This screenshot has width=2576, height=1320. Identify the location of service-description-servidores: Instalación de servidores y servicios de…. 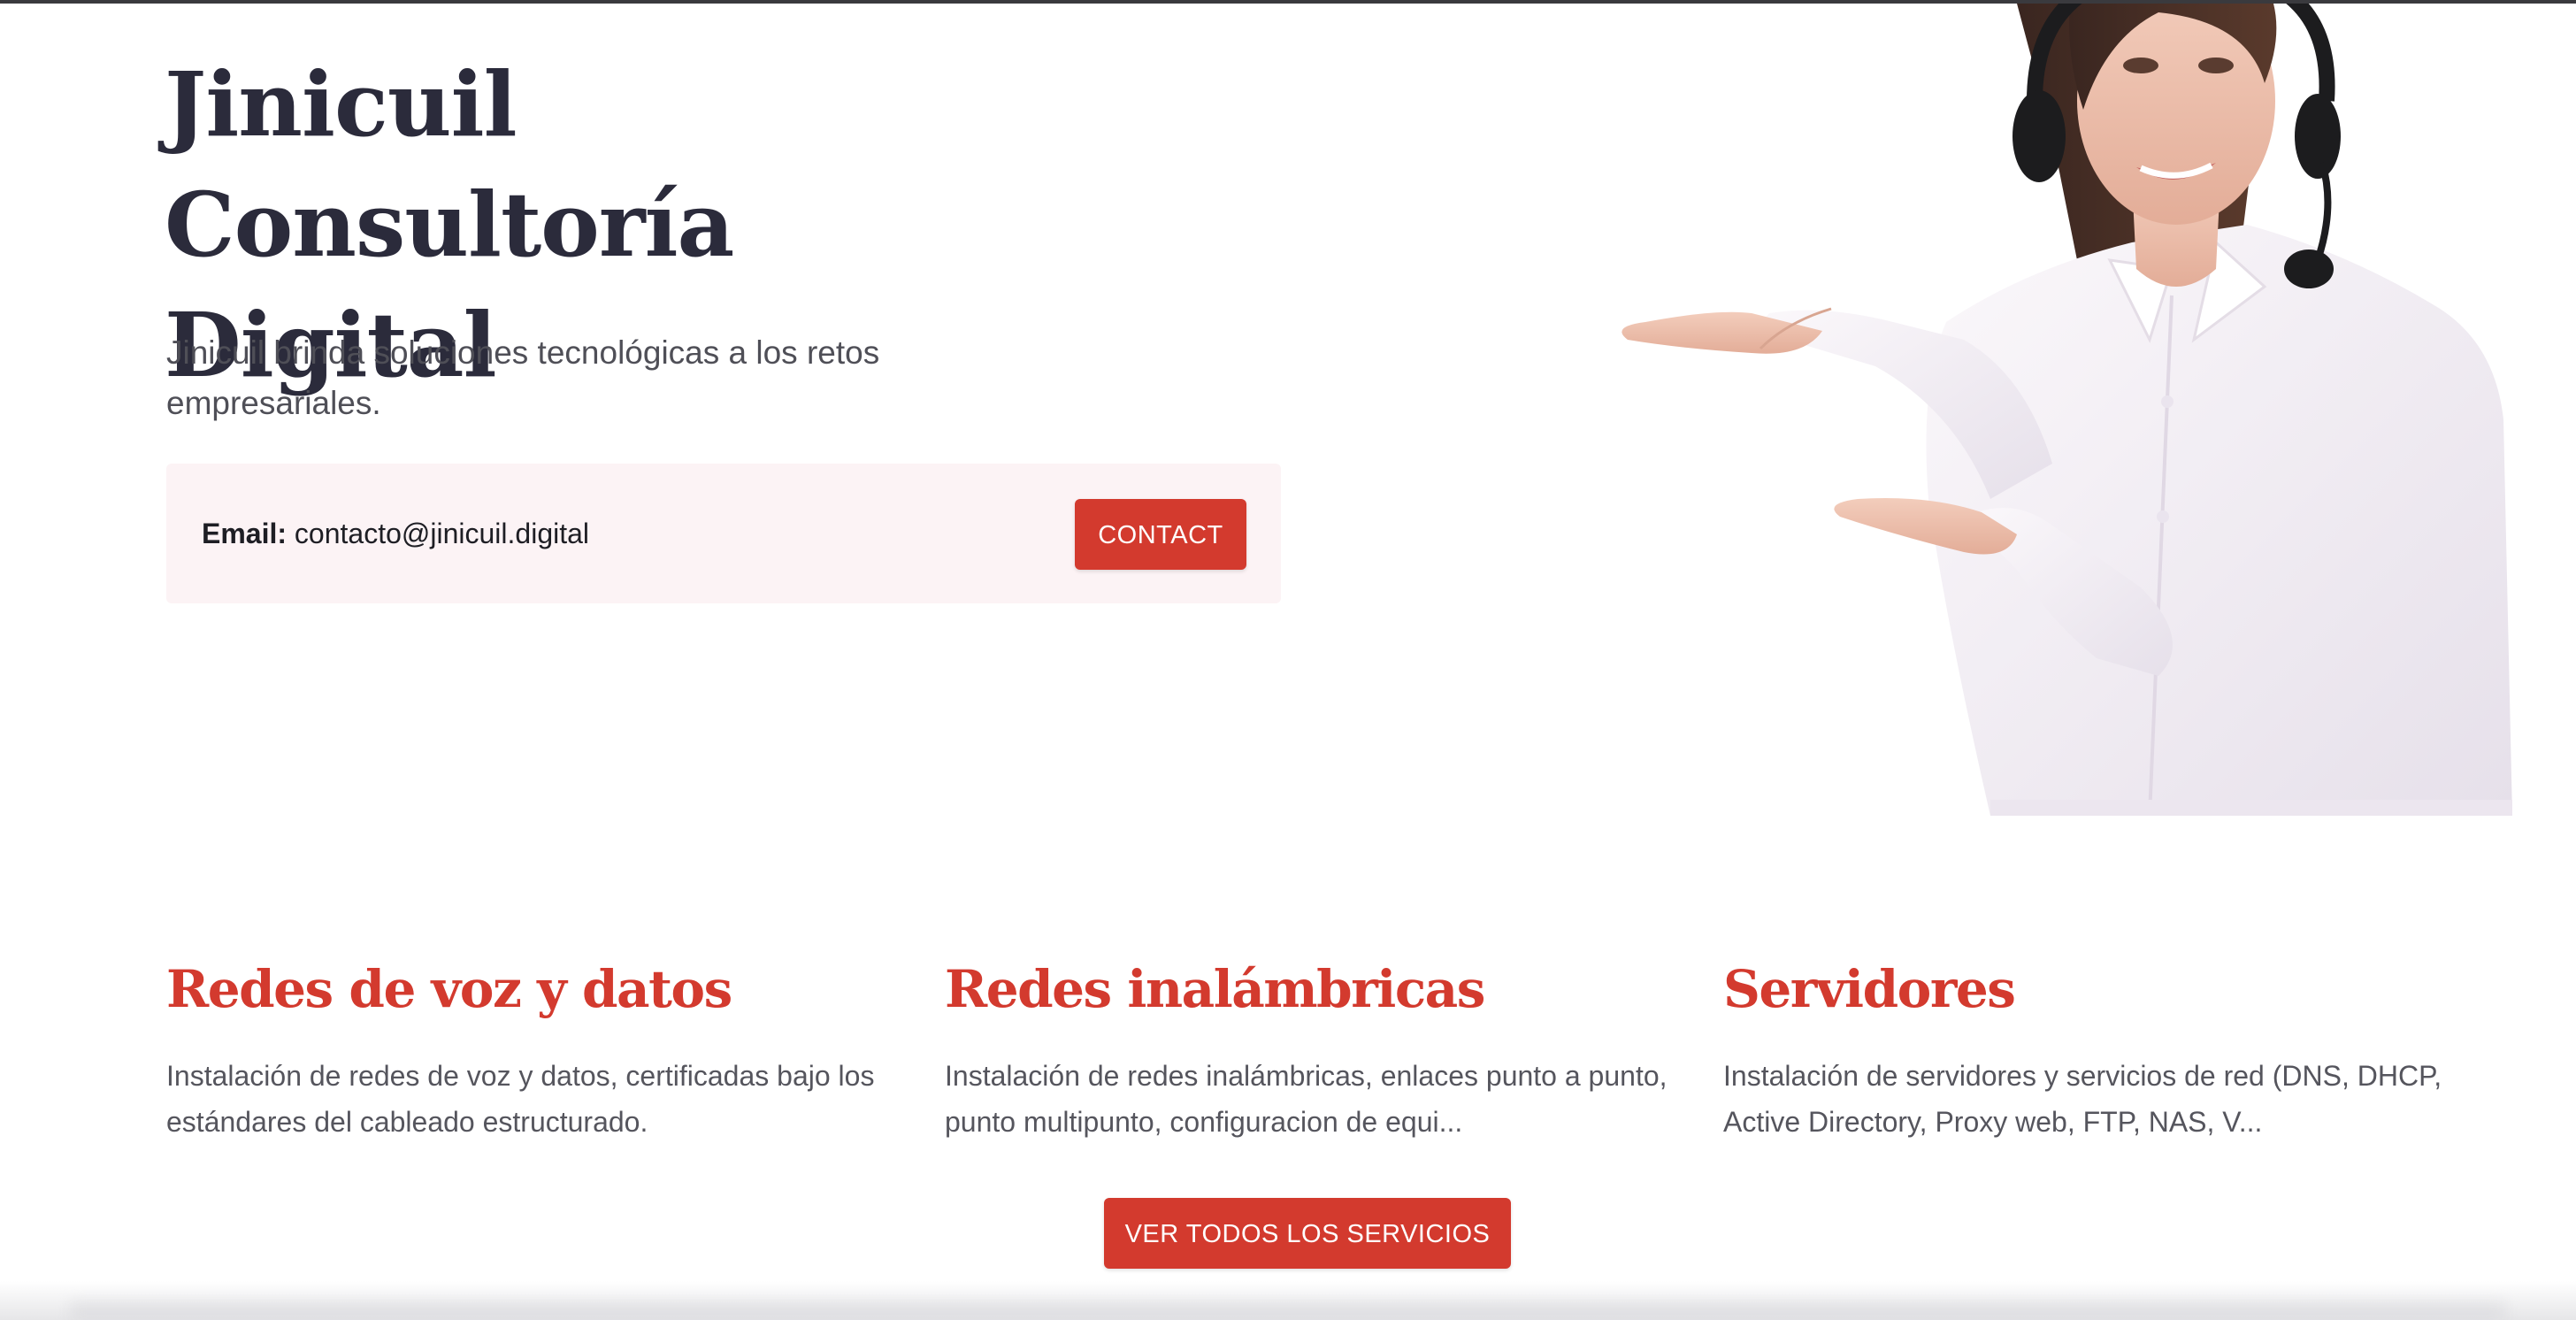
(2082, 1099).